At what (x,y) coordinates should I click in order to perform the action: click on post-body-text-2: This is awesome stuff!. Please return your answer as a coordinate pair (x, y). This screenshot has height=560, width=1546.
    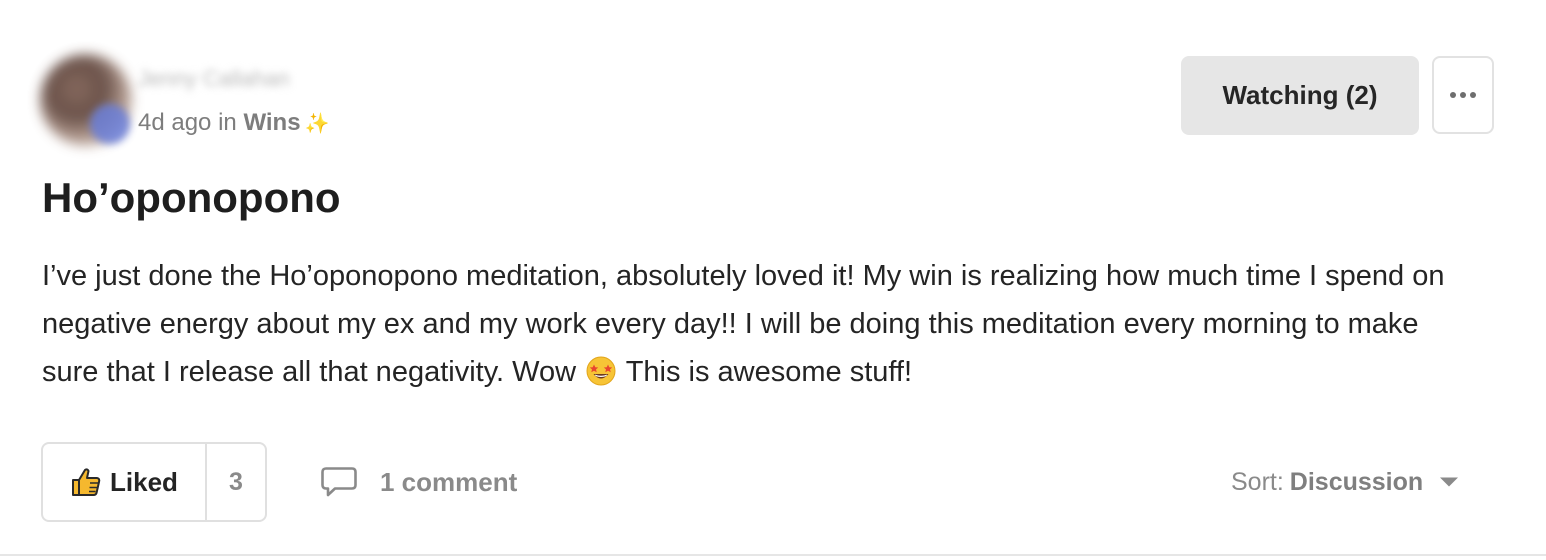
    Looking at the image, I should click on (769, 372).